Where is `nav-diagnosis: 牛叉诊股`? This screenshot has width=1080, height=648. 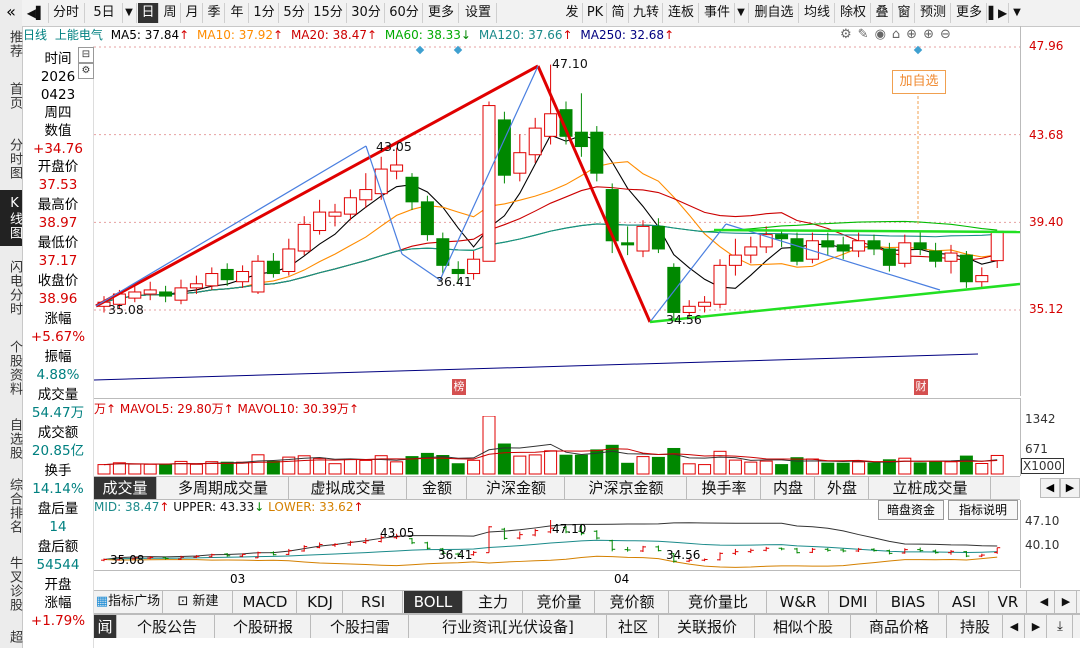 nav-diagnosis: 牛叉诊股 is located at coordinates (11, 584).